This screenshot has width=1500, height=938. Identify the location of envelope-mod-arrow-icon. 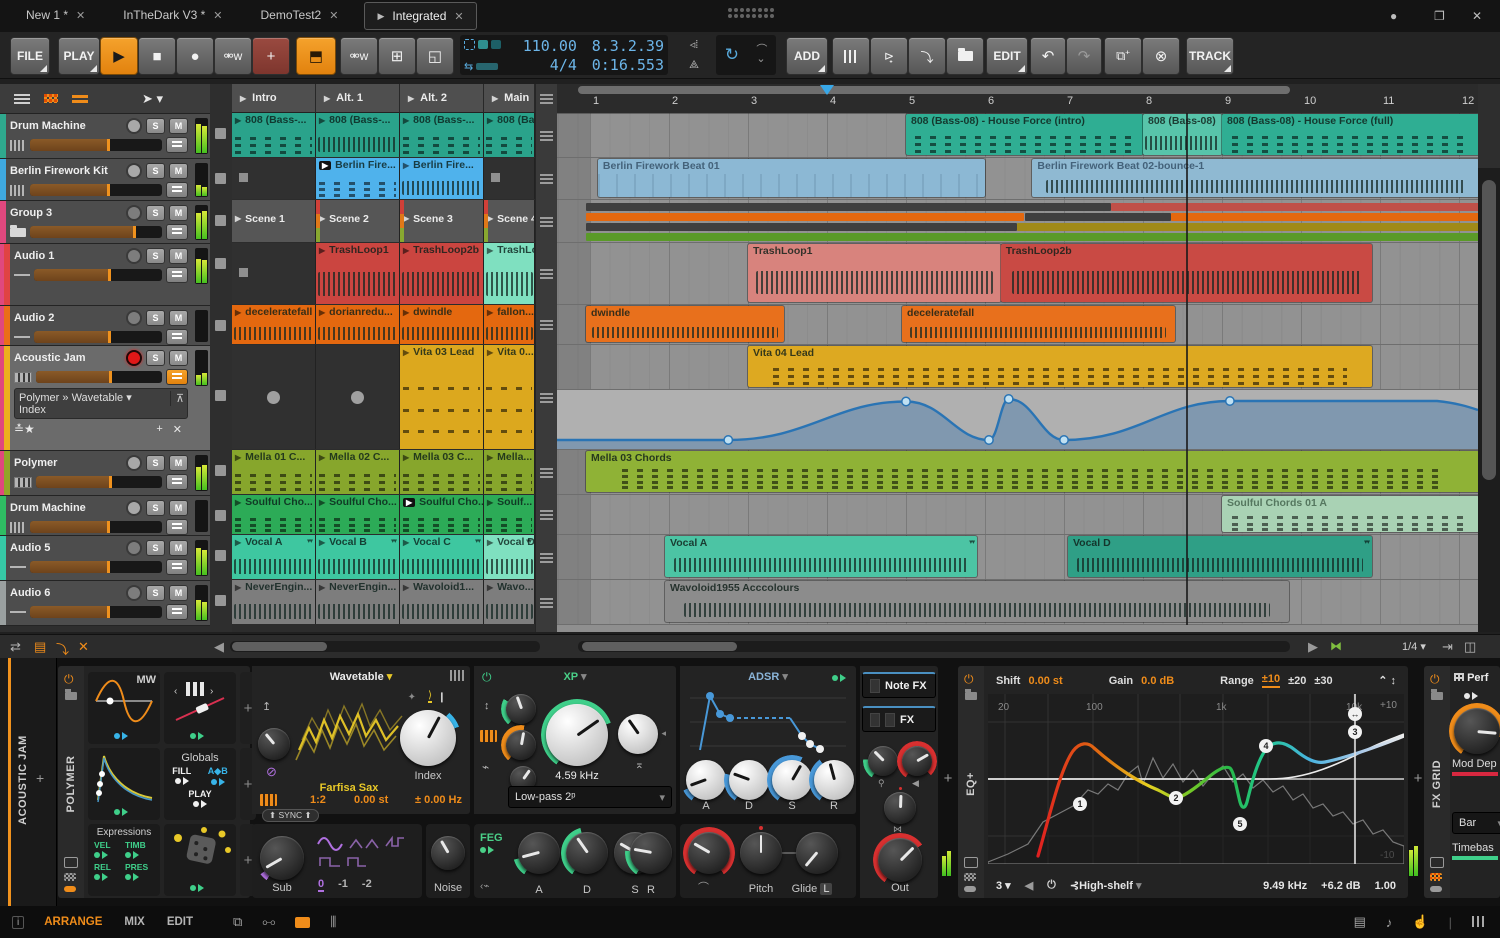
(121, 812).